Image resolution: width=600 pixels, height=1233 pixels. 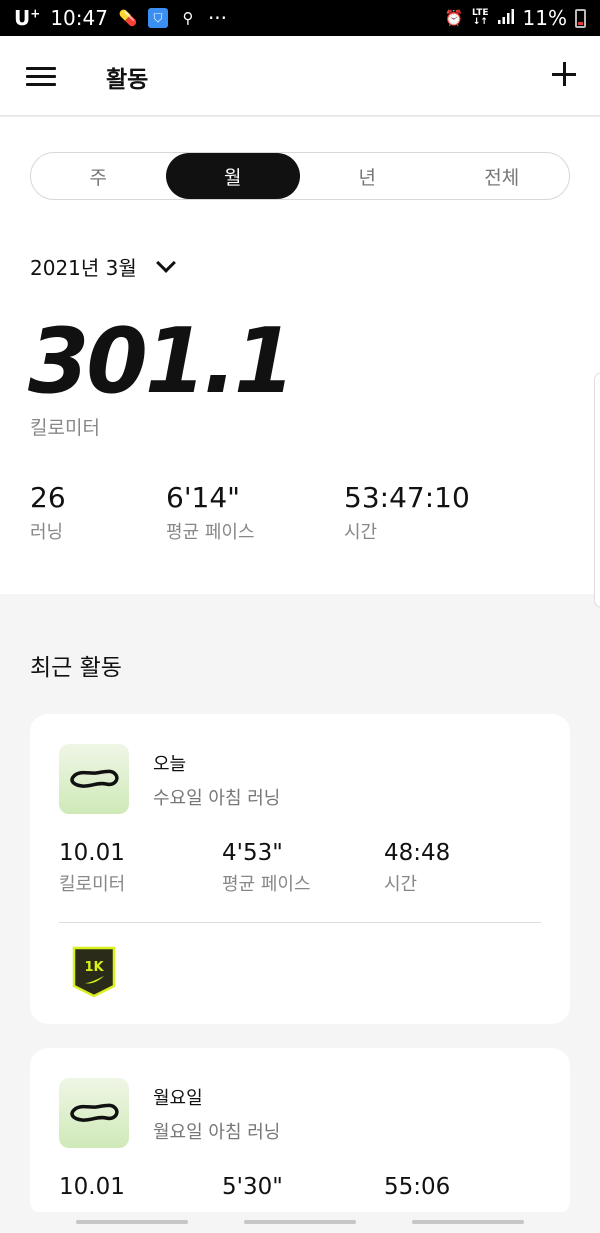 I want to click on time-value: 55:06, so click(x=417, y=1187).